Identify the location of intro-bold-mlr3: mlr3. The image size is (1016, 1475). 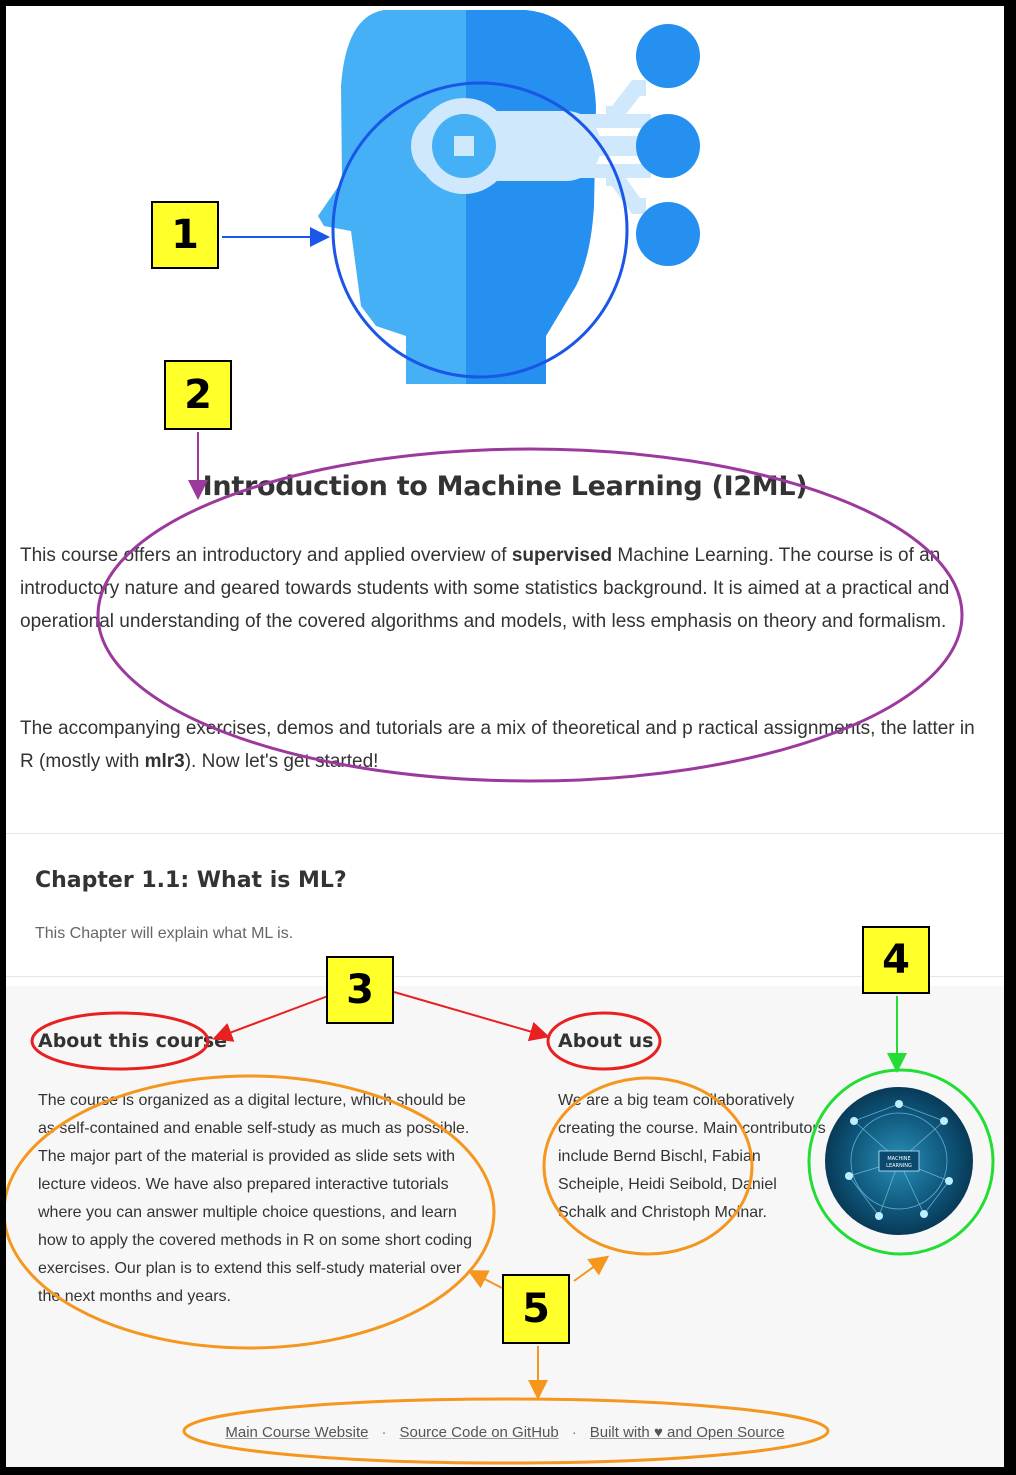
(164, 761).